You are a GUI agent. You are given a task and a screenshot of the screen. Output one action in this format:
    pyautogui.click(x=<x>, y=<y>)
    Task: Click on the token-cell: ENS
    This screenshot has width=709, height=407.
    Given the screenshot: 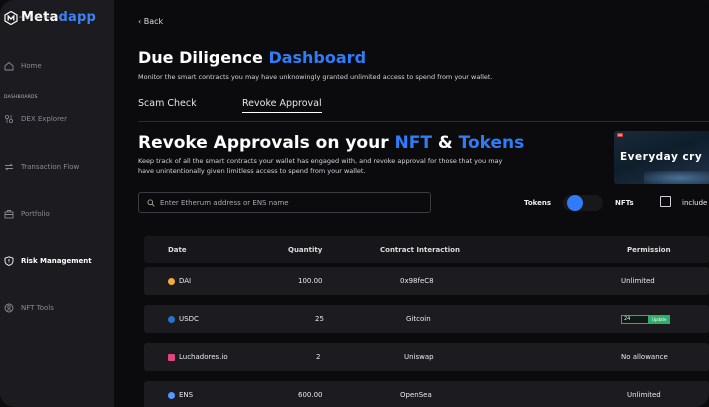 What is the action you would take?
    pyautogui.click(x=180, y=394)
    